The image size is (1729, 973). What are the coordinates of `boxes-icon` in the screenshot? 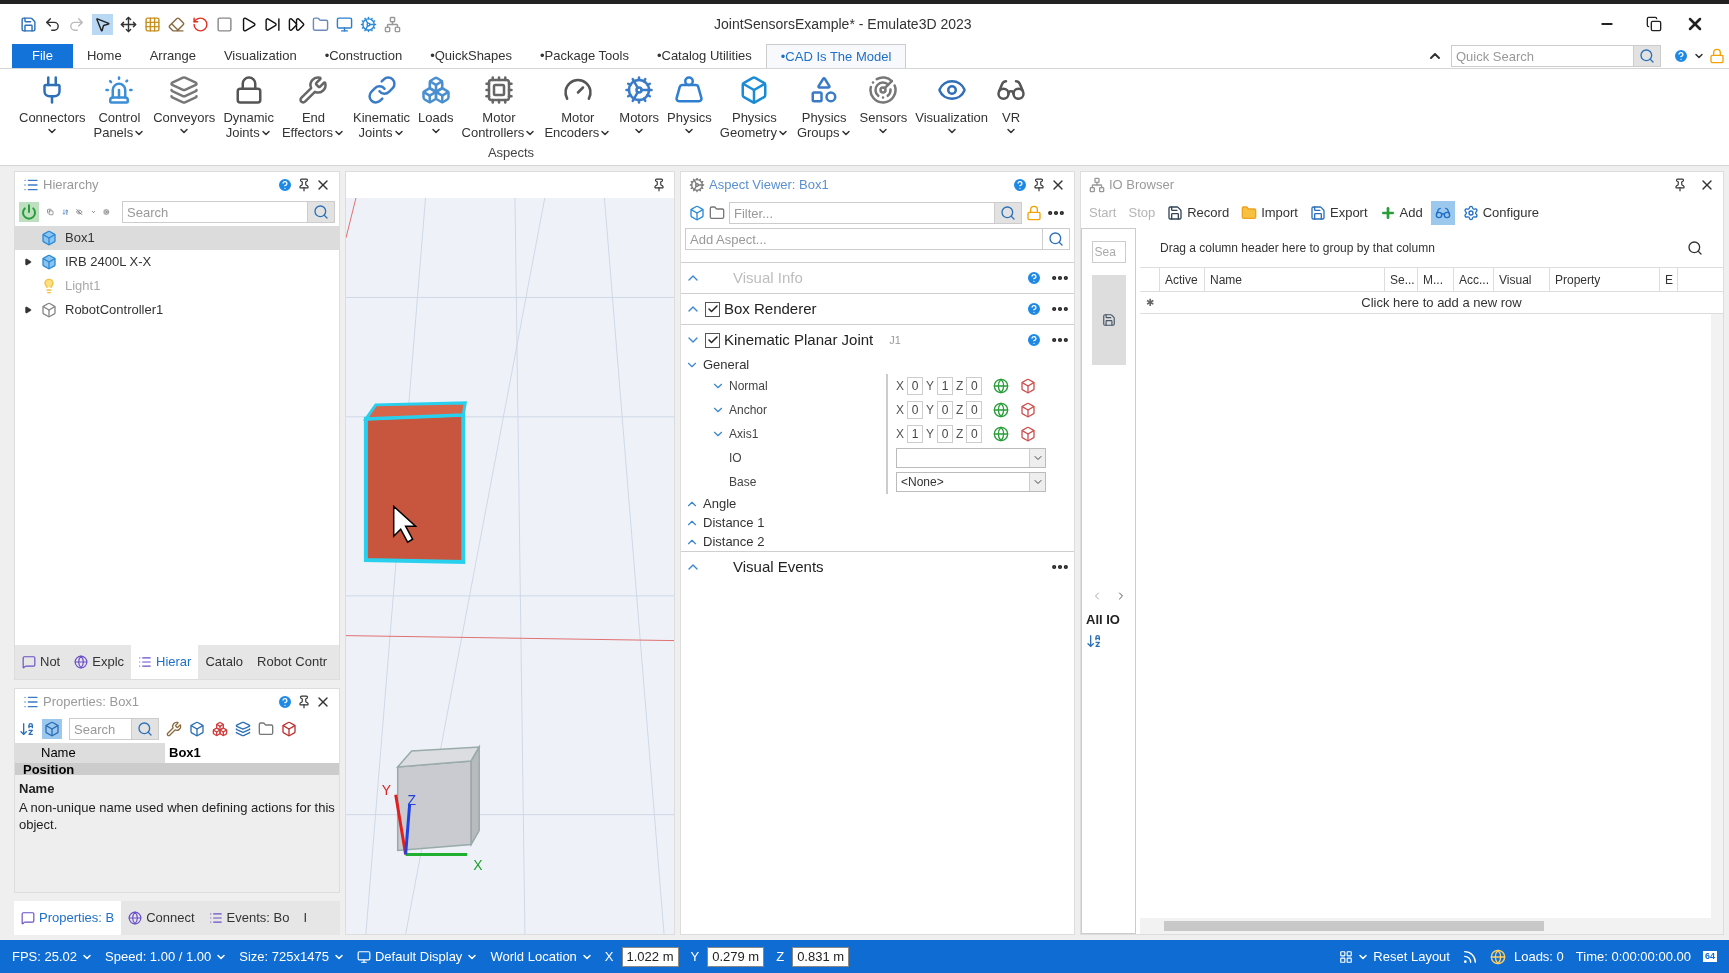 It's located at (220, 729).